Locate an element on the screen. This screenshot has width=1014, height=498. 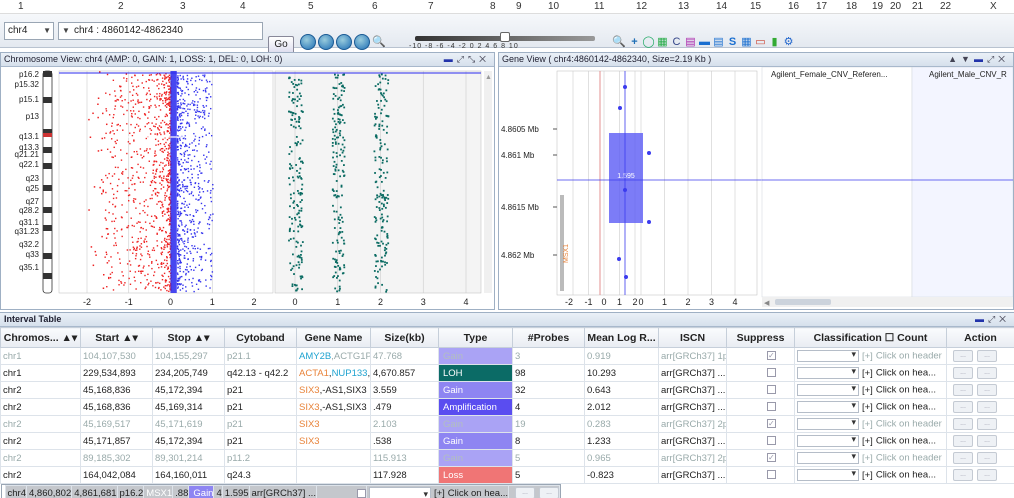
column-header: Chromos... ▲▾ is located at coordinates (40, 337).